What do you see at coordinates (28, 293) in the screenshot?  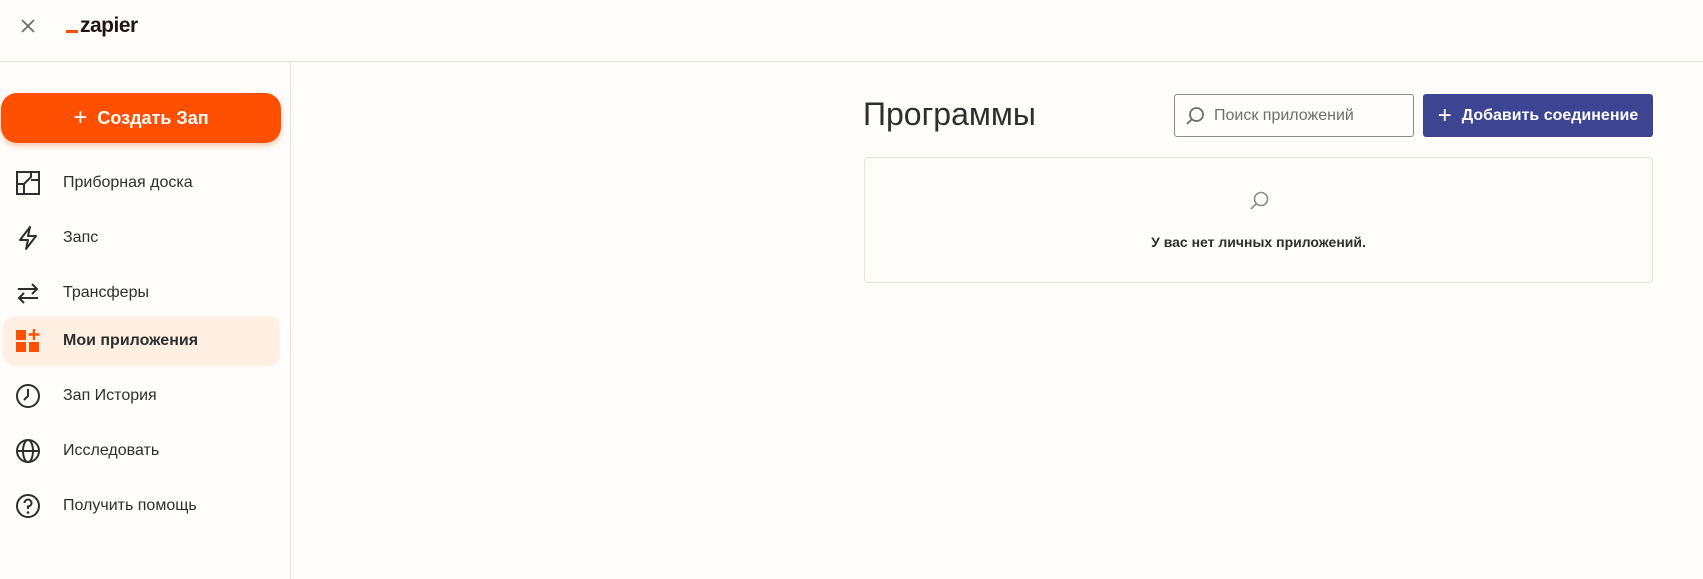 I see `transfer-arrows-icon` at bounding box center [28, 293].